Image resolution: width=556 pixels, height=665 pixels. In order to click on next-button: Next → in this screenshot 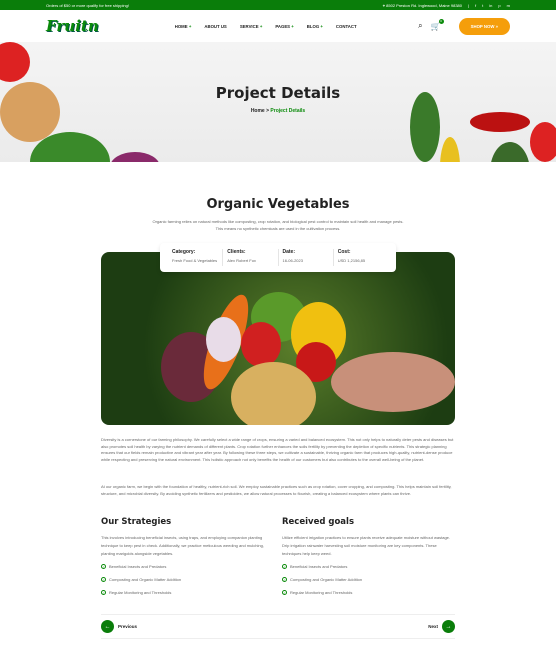, I will do `click(441, 626)`.